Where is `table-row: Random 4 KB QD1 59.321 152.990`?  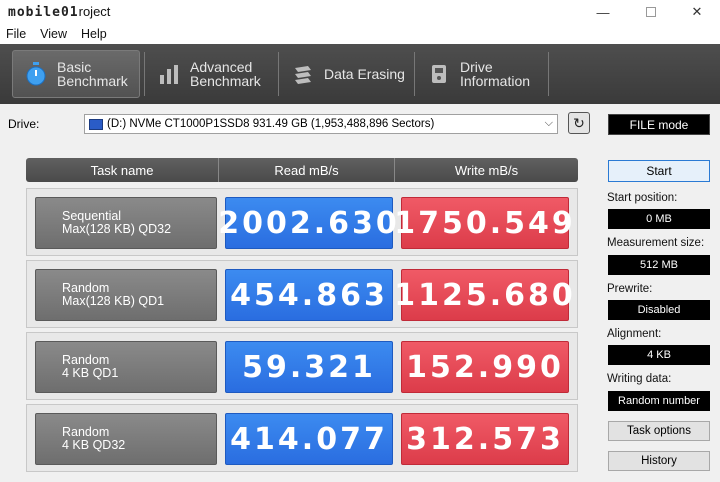 table-row: Random 4 KB QD1 59.321 152.990 is located at coordinates (302, 366).